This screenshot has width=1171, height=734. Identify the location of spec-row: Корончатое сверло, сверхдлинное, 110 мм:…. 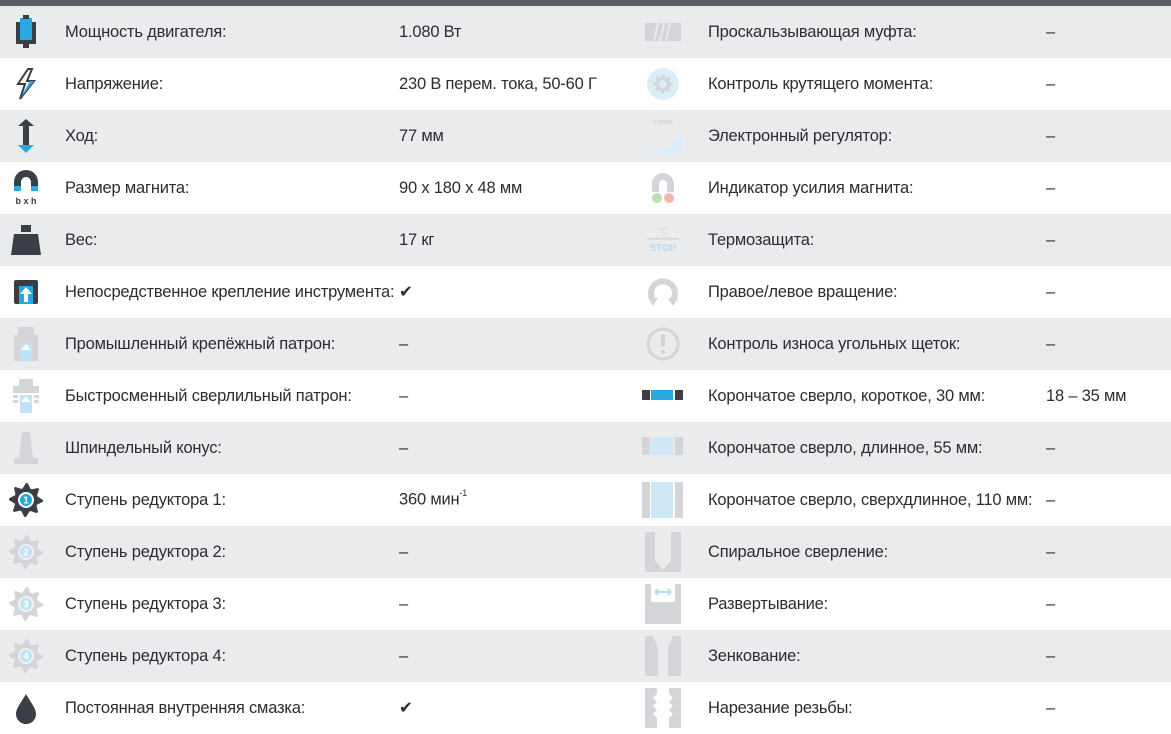
(884, 500).